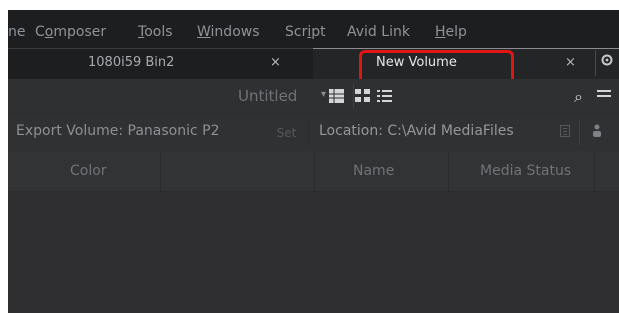  I want to click on toolbar-divider, so click(579, 133).